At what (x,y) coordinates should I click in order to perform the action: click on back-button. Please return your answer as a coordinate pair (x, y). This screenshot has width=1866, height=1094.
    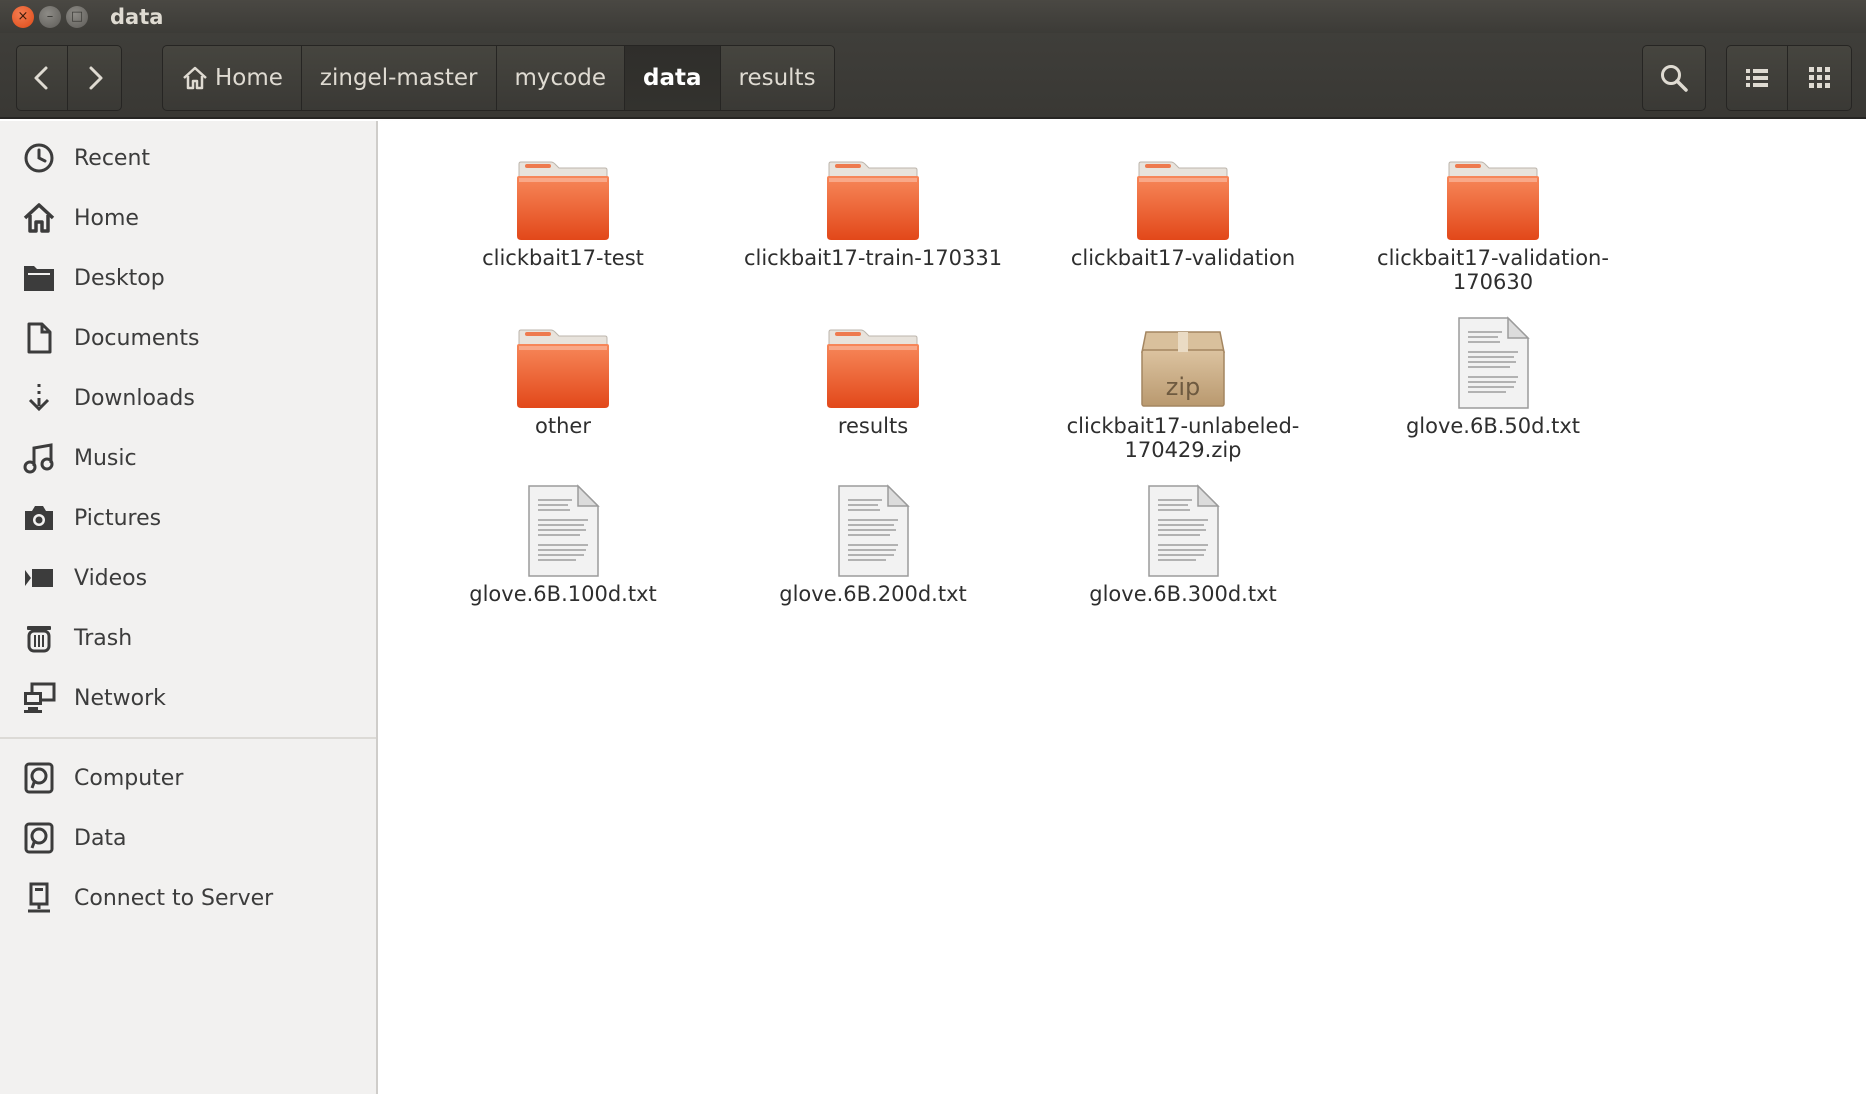
    Looking at the image, I should click on (43, 78).